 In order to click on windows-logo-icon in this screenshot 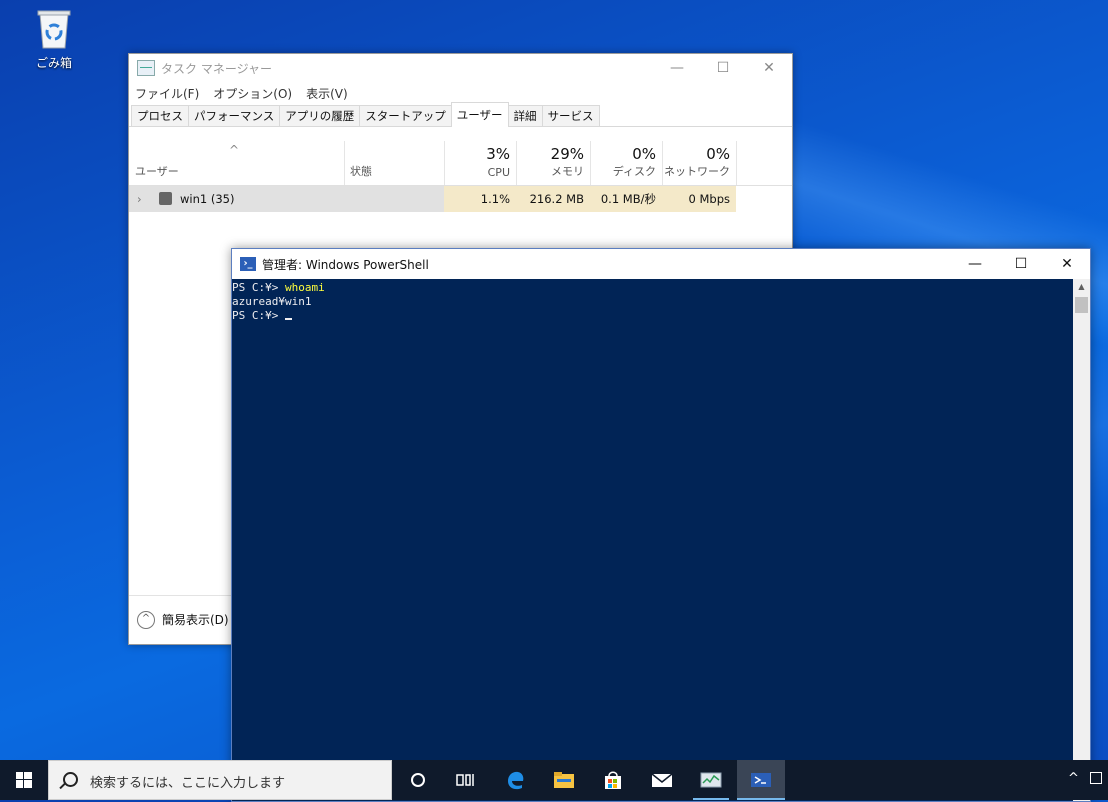, I will do `click(24, 780)`.